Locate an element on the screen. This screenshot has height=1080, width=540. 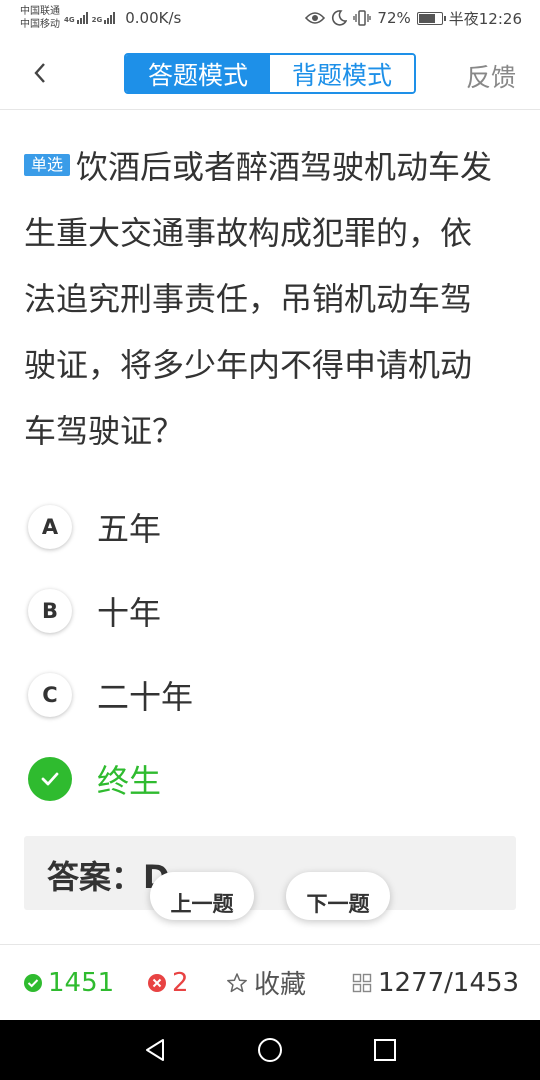
option-a: A 五年 is located at coordinates (94, 527).